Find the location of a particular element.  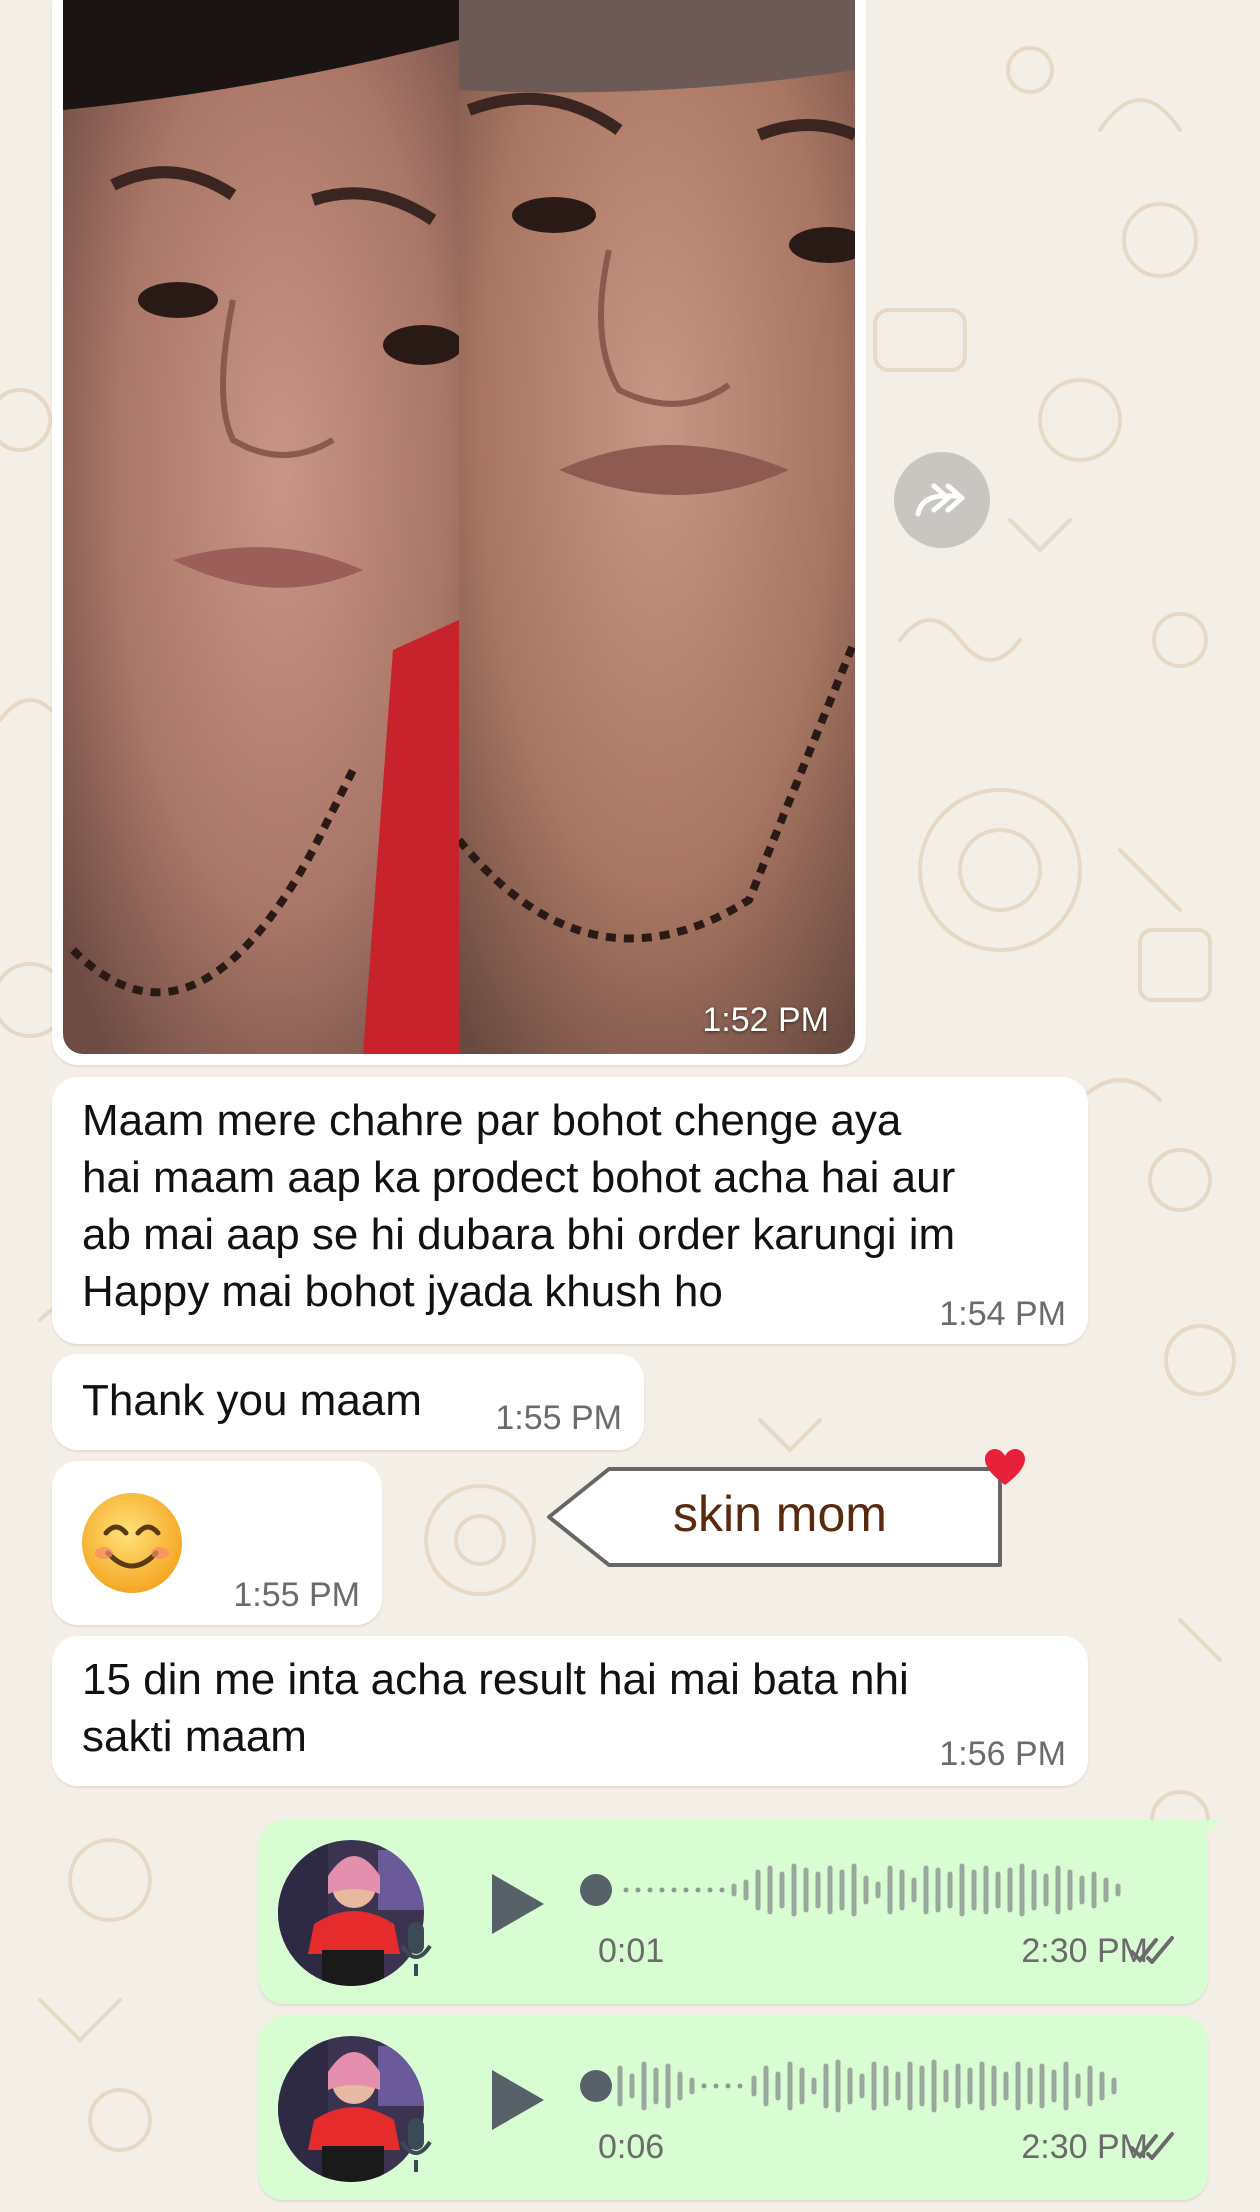

bubble-tail is located at coordinates (1207, 1833).